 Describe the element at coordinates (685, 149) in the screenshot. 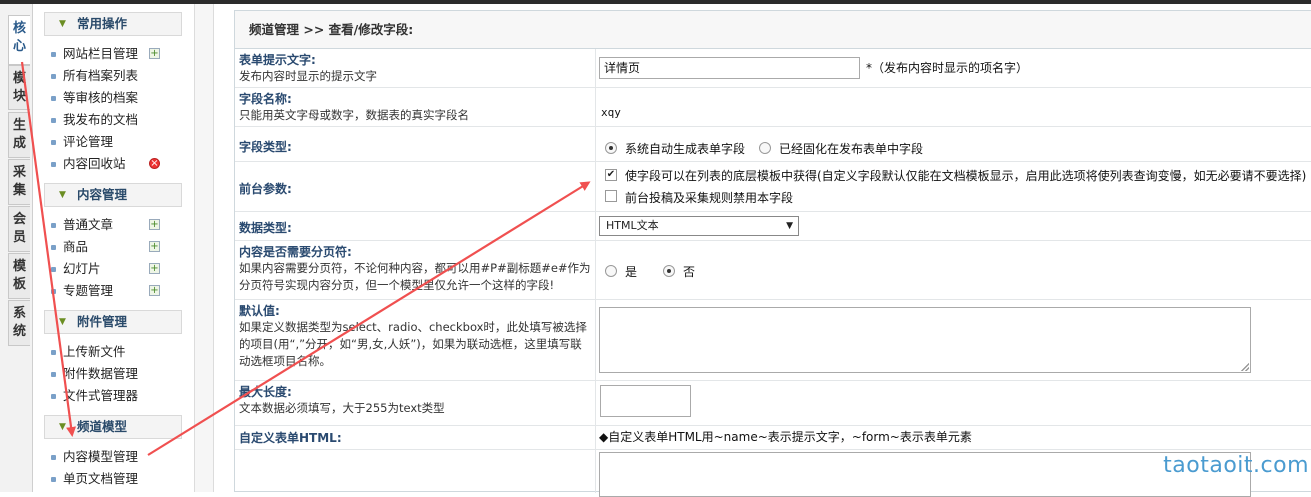

I see `fieldtype-auto-label: 系统自动生成表单字段` at that location.